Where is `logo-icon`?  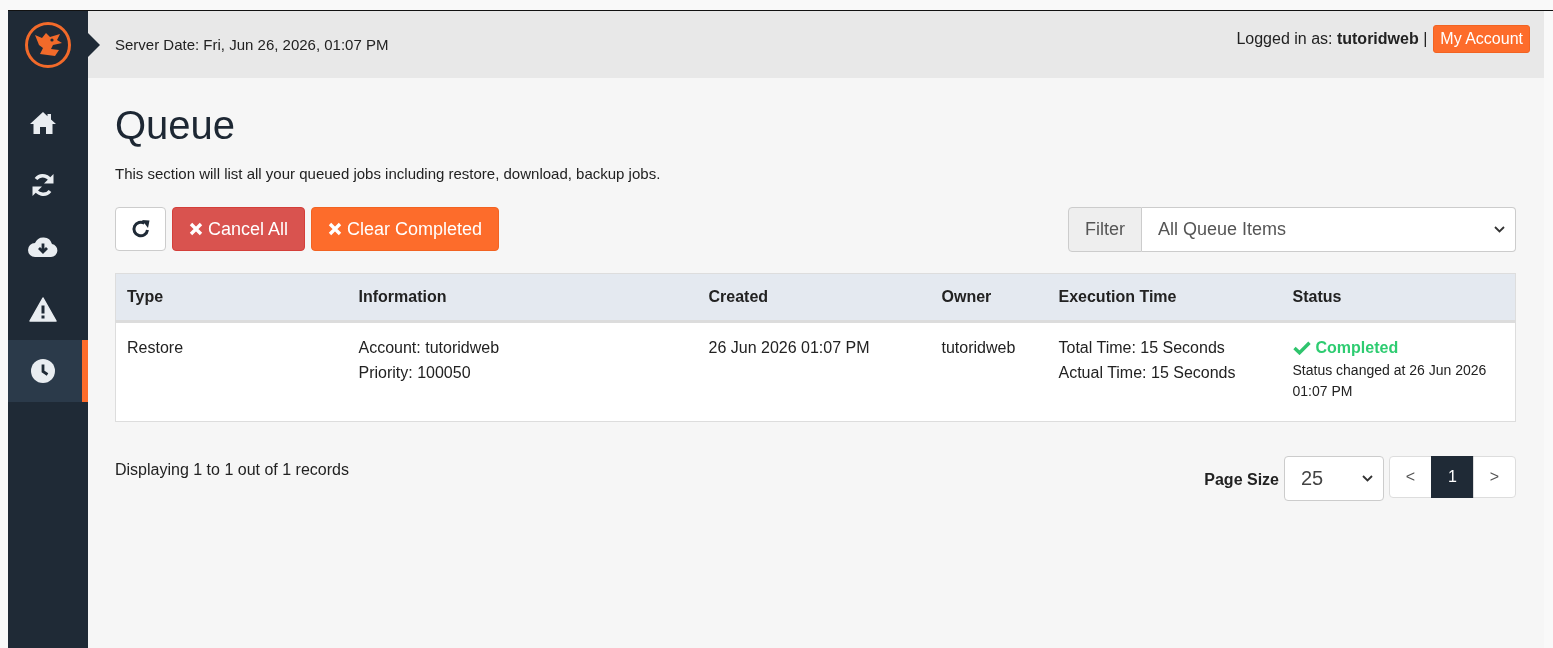 logo-icon is located at coordinates (48, 45).